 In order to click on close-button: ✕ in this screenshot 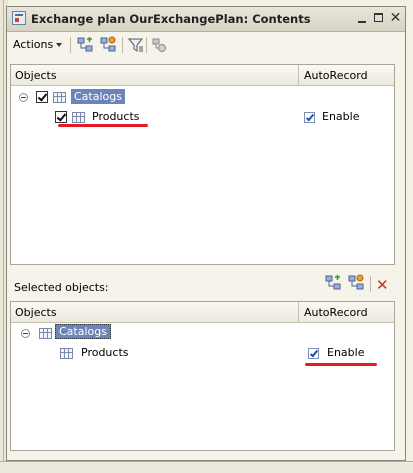, I will do `click(395, 18)`.